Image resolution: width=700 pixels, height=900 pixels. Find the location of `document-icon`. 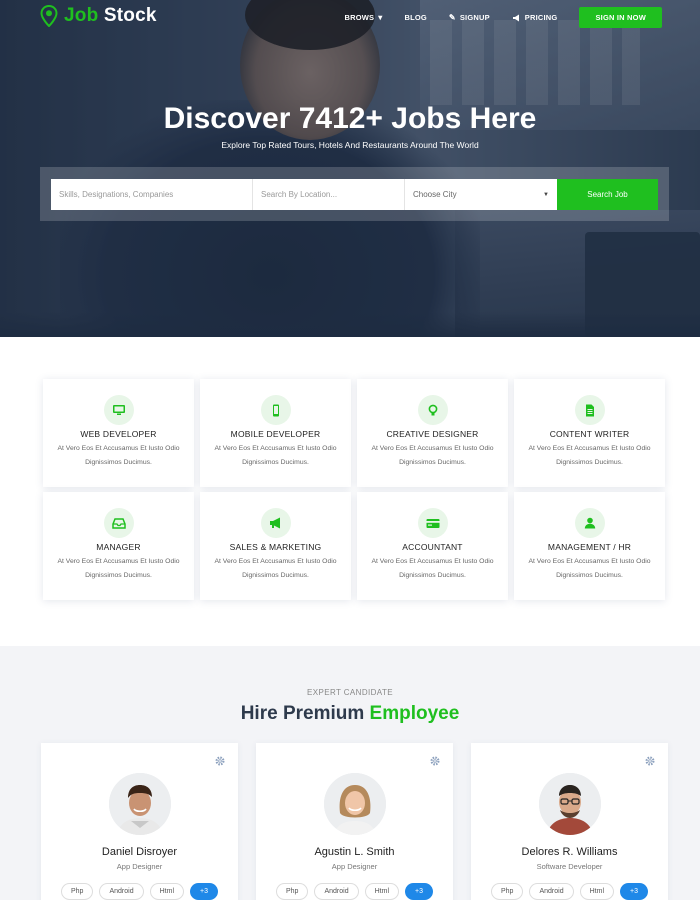

document-icon is located at coordinates (589, 410).